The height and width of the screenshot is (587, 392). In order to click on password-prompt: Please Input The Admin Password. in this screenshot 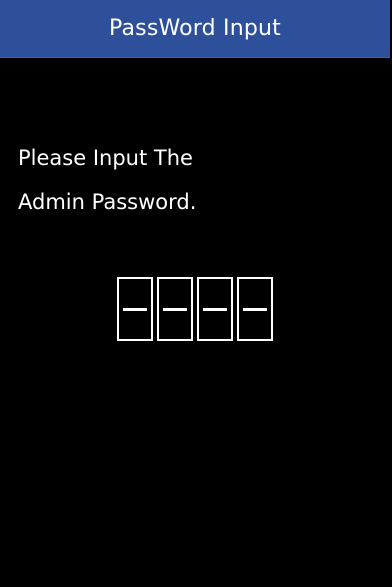, I will do `click(107, 180)`.